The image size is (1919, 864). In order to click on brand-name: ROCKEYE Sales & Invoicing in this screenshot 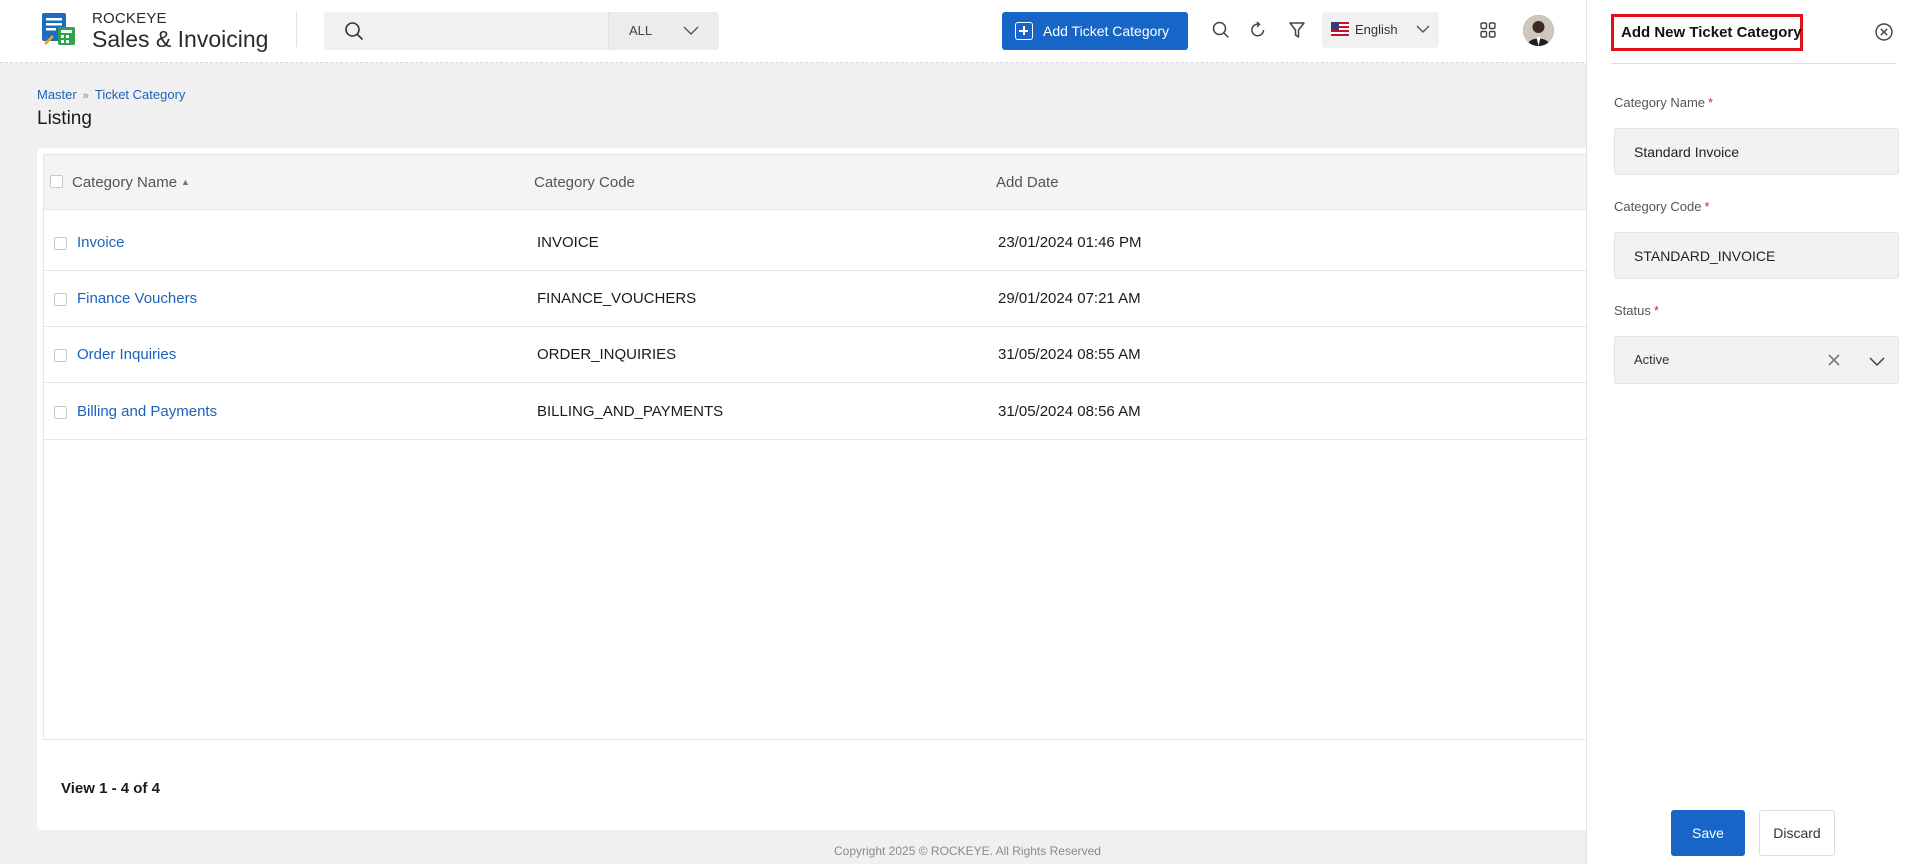, I will do `click(180, 31)`.